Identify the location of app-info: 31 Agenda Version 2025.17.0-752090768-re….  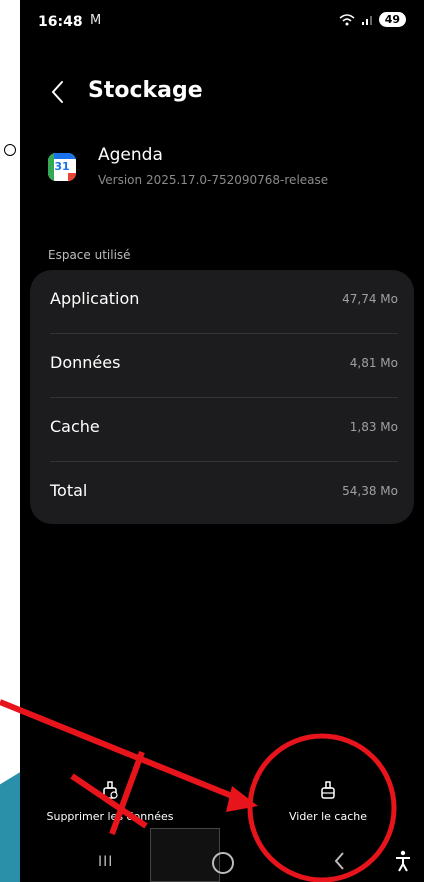
(228, 175).